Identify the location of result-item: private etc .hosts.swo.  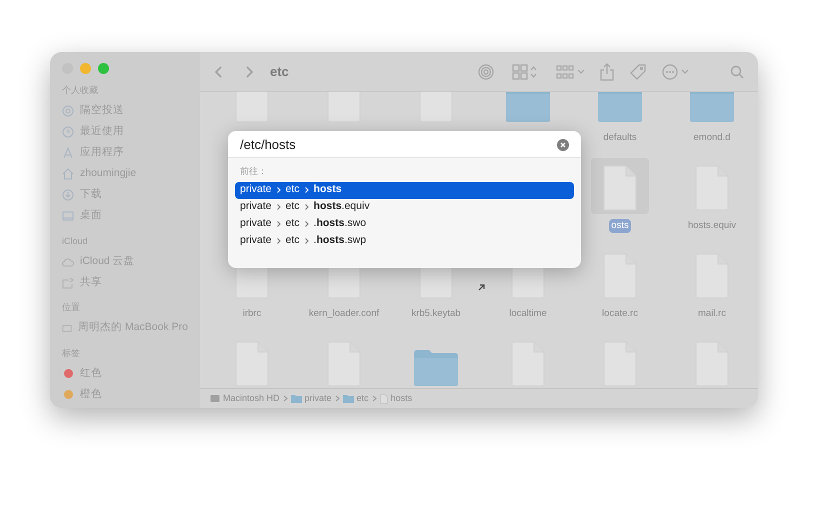
(404, 224).